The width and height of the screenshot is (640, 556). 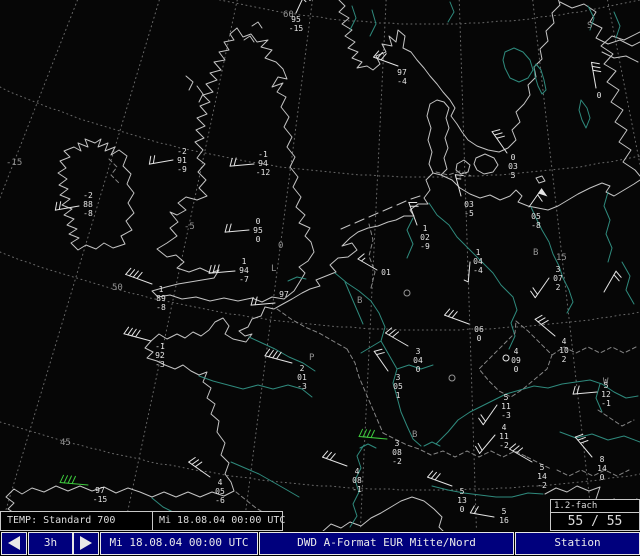 I want to click on svg-text: -6, so click(x=220, y=500).